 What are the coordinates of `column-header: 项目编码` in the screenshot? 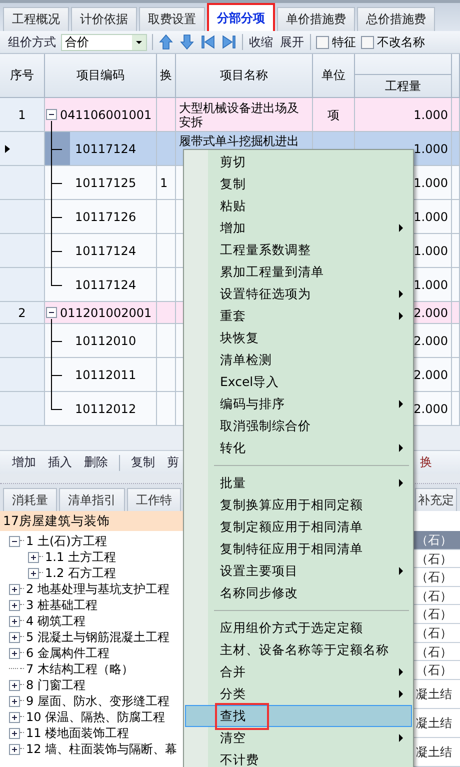 It's located at (101, 76).